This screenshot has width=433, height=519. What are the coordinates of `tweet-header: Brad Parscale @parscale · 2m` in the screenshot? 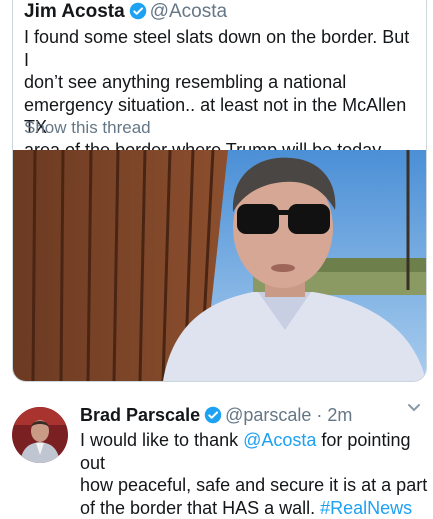 It's located at (216, 417).